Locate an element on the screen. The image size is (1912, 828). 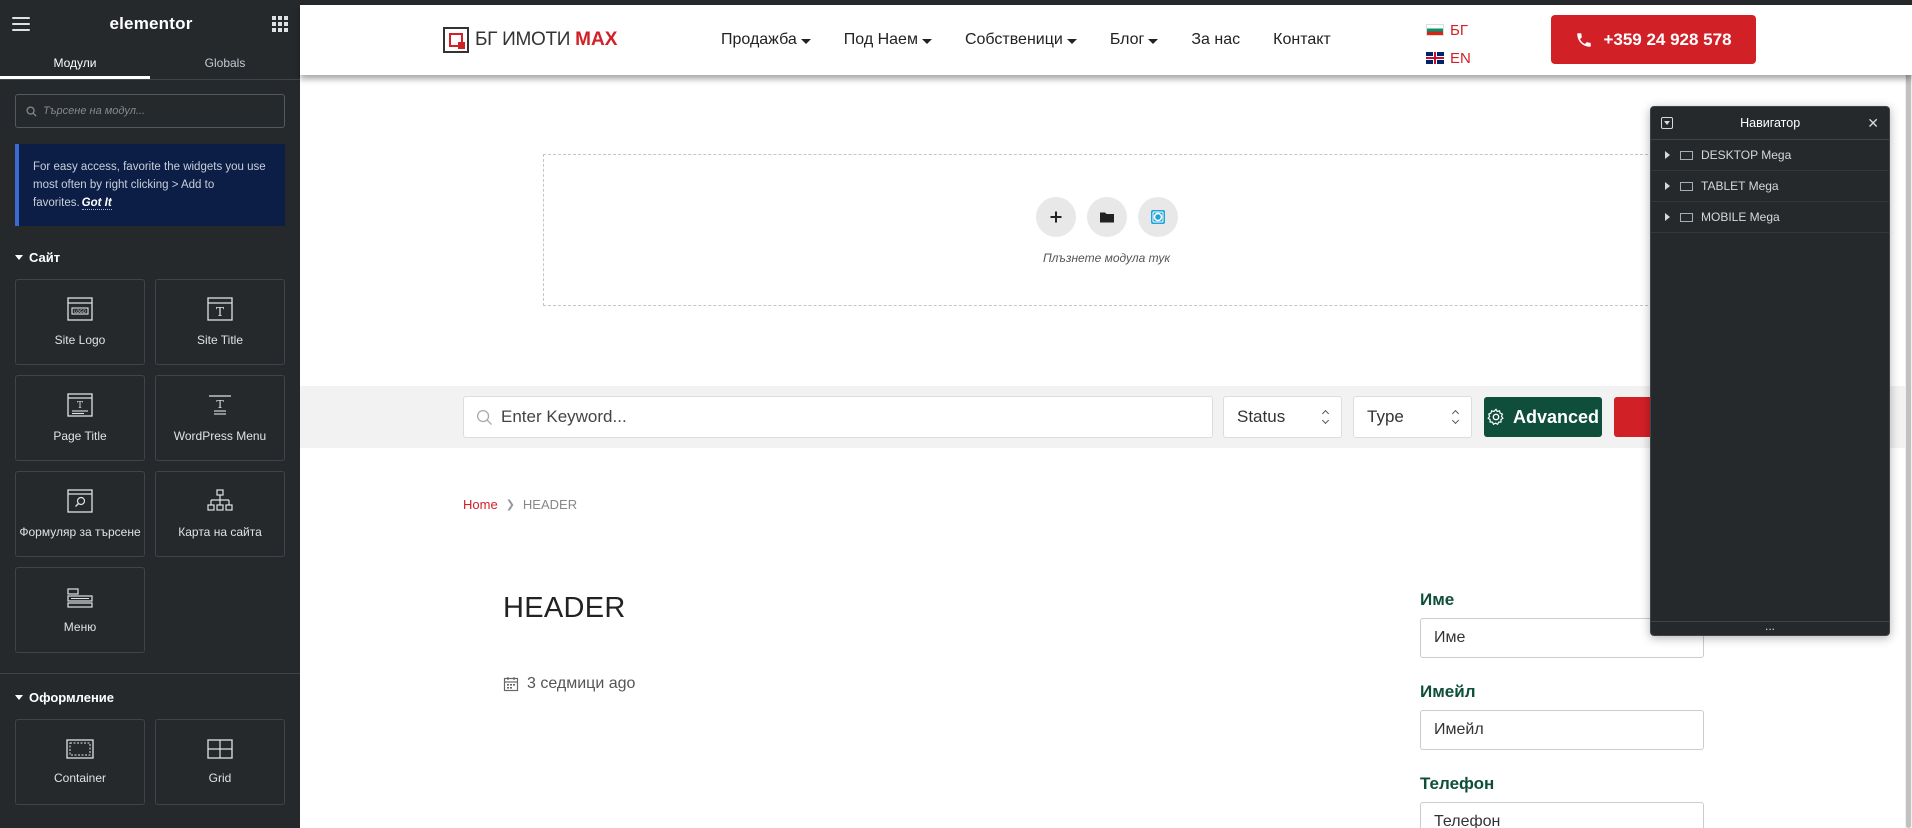
gear-icon is located at coordinates (1495, 417).